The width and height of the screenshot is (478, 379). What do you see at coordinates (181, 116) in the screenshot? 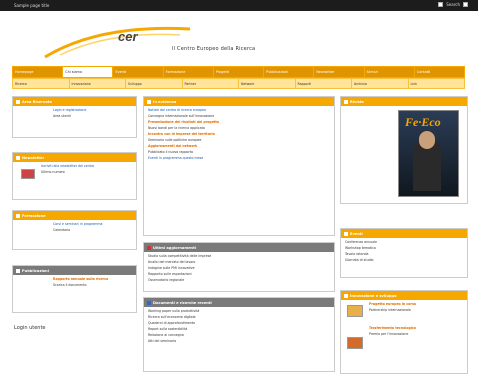
I see `news-text: Convegno internazionale sull'innovazione` at bounding box center [181, 116].